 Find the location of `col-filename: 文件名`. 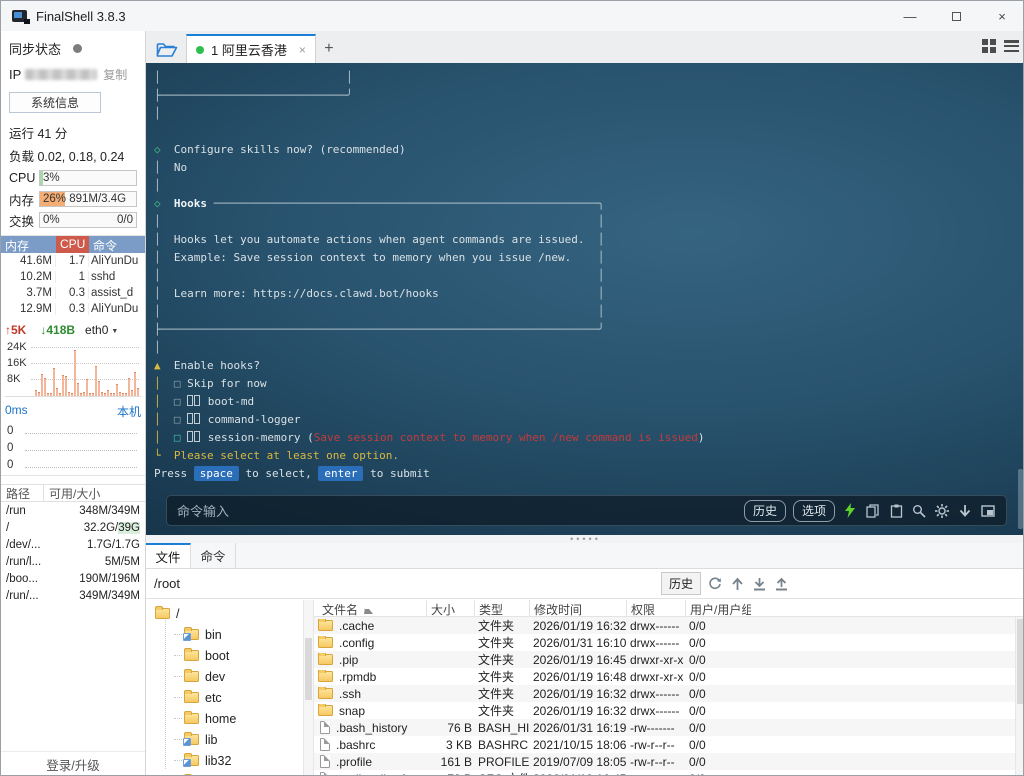

col-filename: 文件名 is located at coordinates (370, 608).